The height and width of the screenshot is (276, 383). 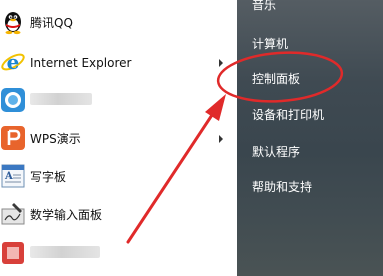 I want to click on highlight-ellipse, so click(x=280, y=77).